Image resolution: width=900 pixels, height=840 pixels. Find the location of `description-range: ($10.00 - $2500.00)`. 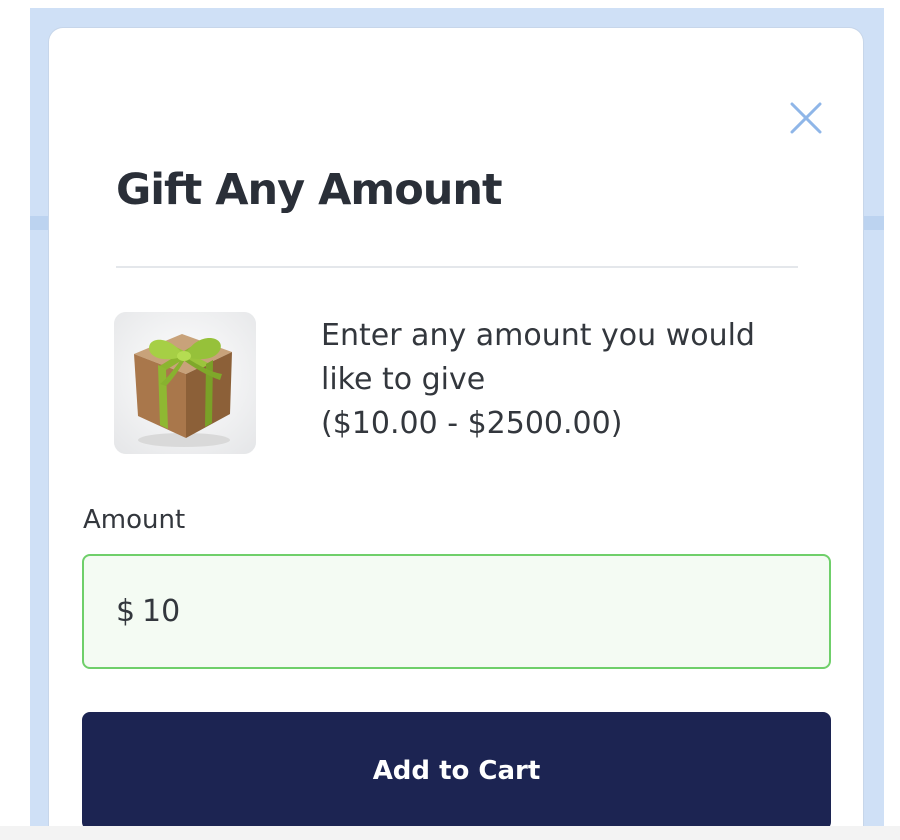

description-range: ($10.00 - $2500.00) is located at coordinates (472, 423).